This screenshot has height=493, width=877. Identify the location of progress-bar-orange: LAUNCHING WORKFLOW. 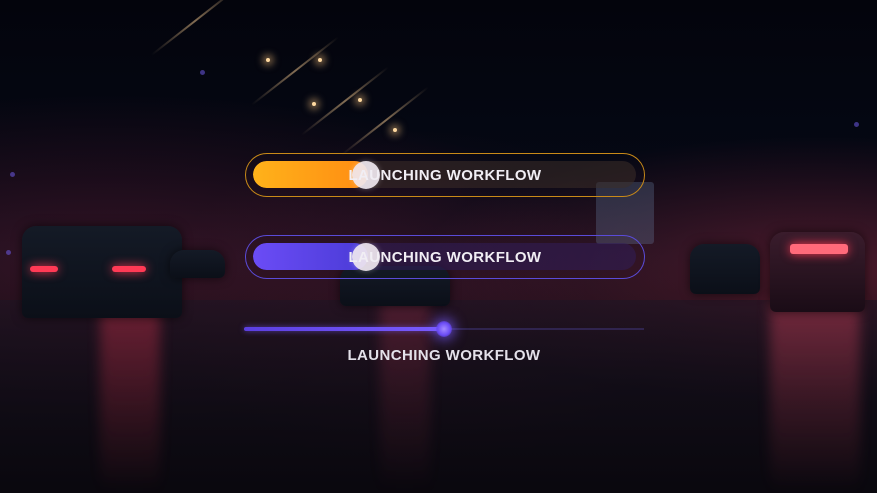
(445, 175).